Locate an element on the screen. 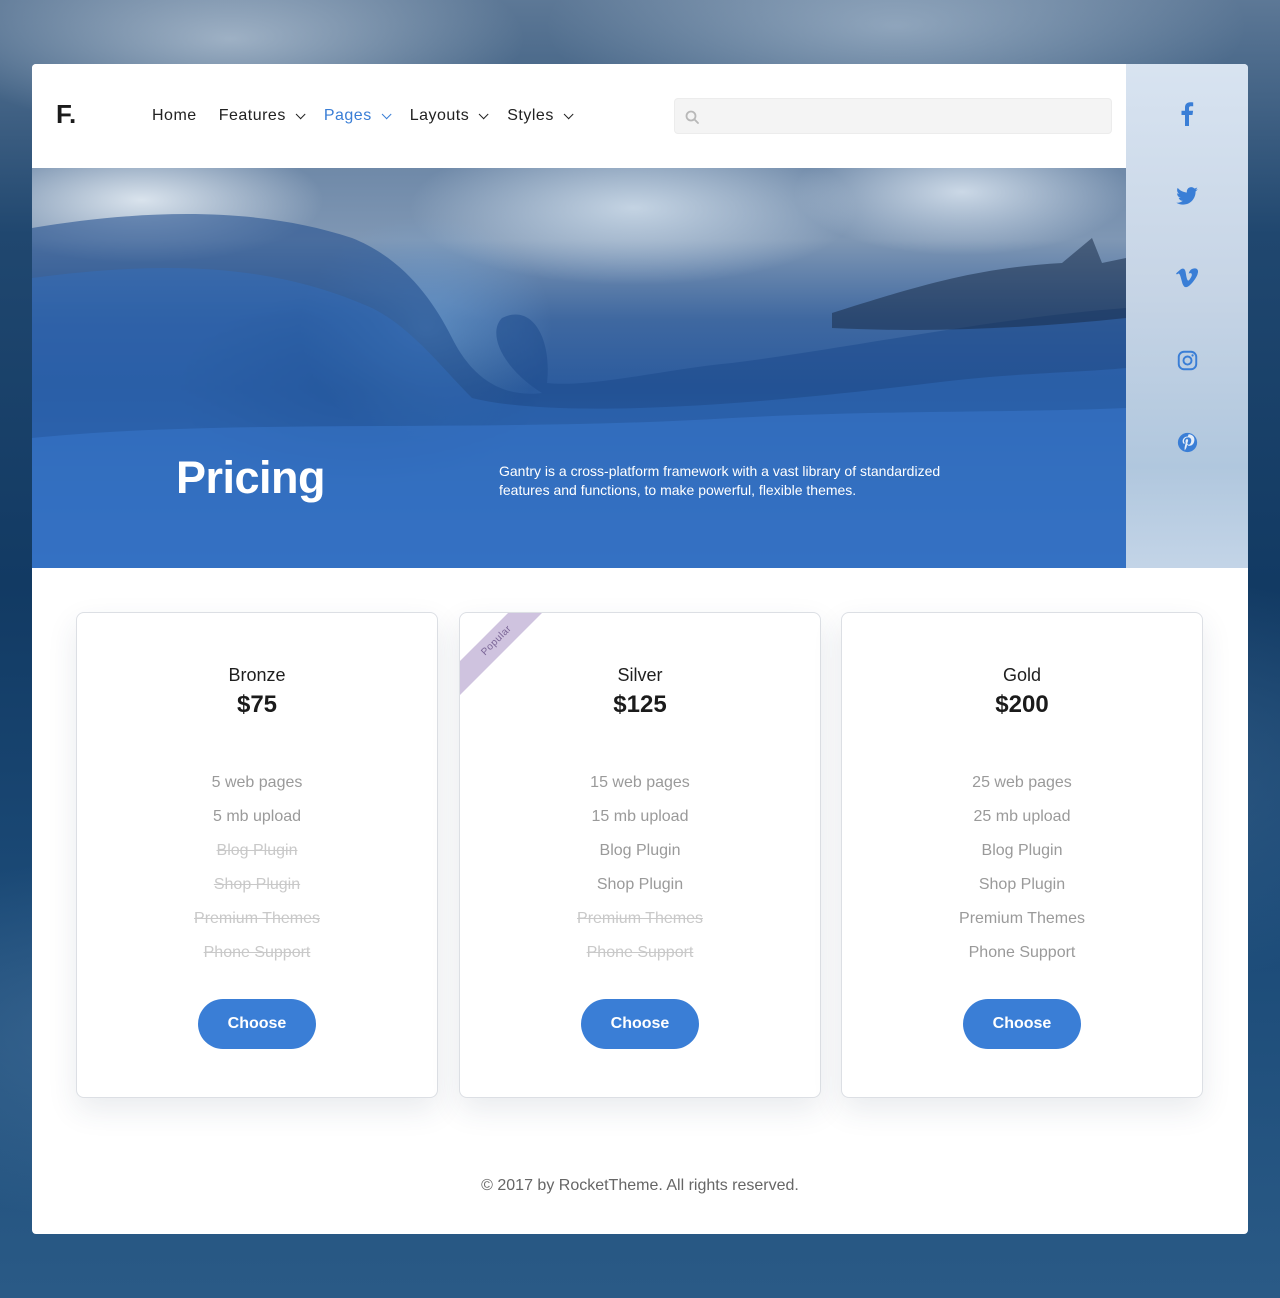  feature-item: 5 mb upload is located at coordinates (257, 816).